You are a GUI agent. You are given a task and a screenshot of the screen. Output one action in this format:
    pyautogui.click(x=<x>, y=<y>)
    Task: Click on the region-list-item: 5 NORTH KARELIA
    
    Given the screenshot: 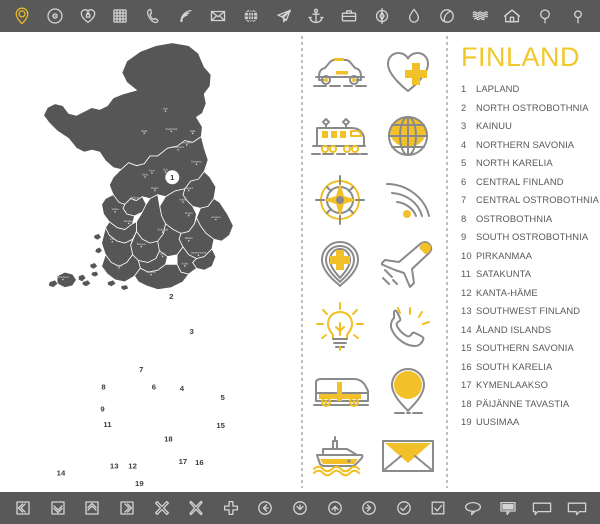 What is the action you would take?
    pyautogui.click(x=530, y=162)
    